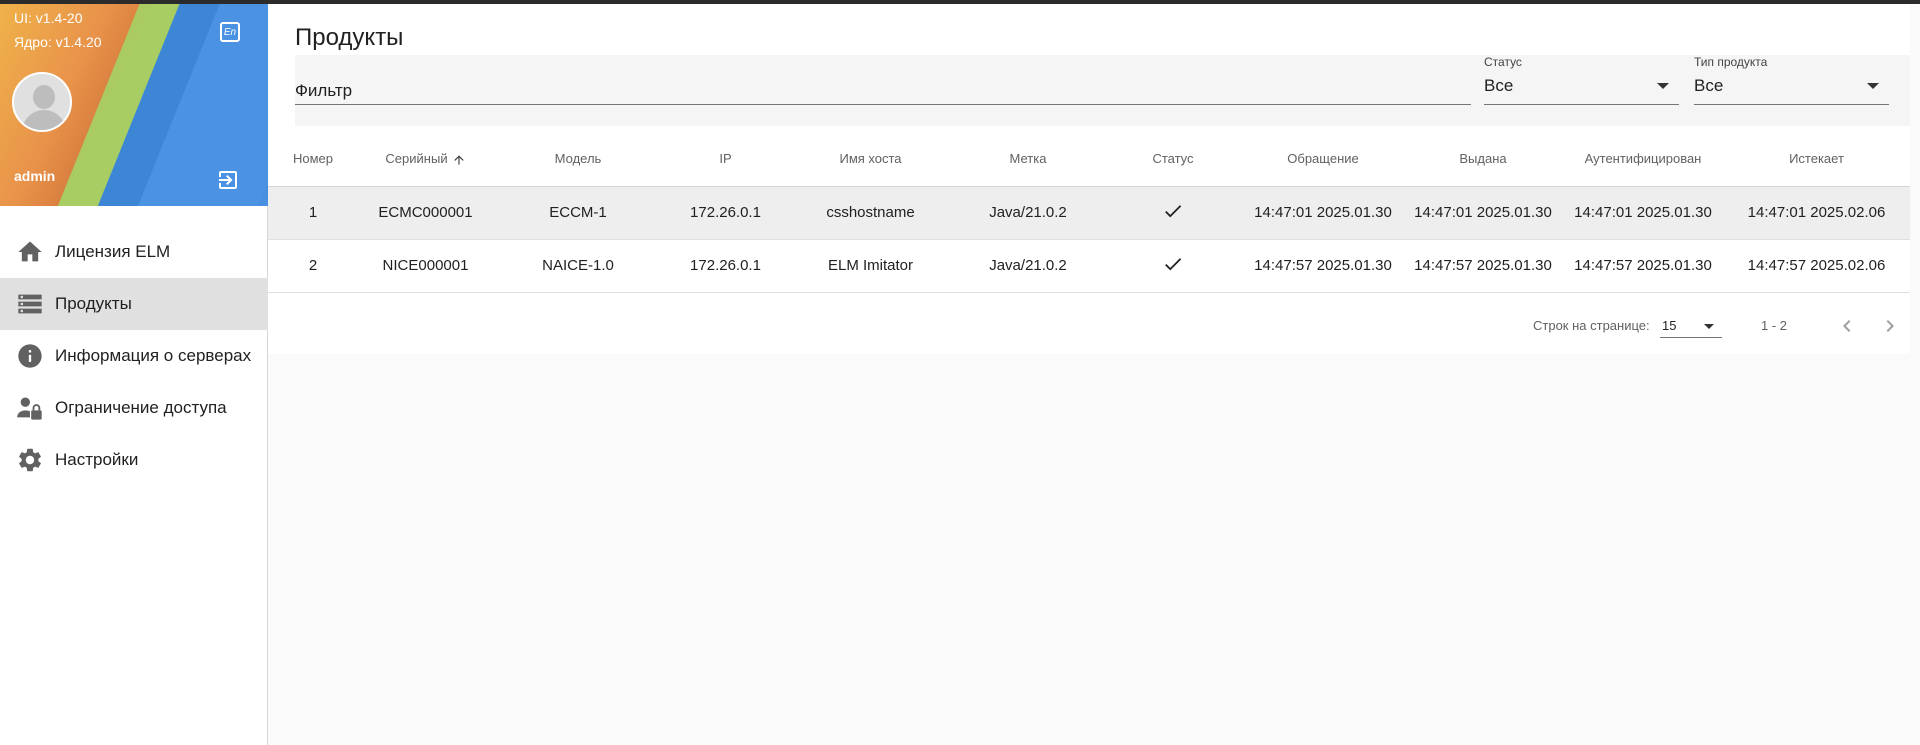 The image size is (1920, 745). Describe the element at coordinates (1483, 159) in the screenshot. I see `column-header-issued: Выдана` at that location.